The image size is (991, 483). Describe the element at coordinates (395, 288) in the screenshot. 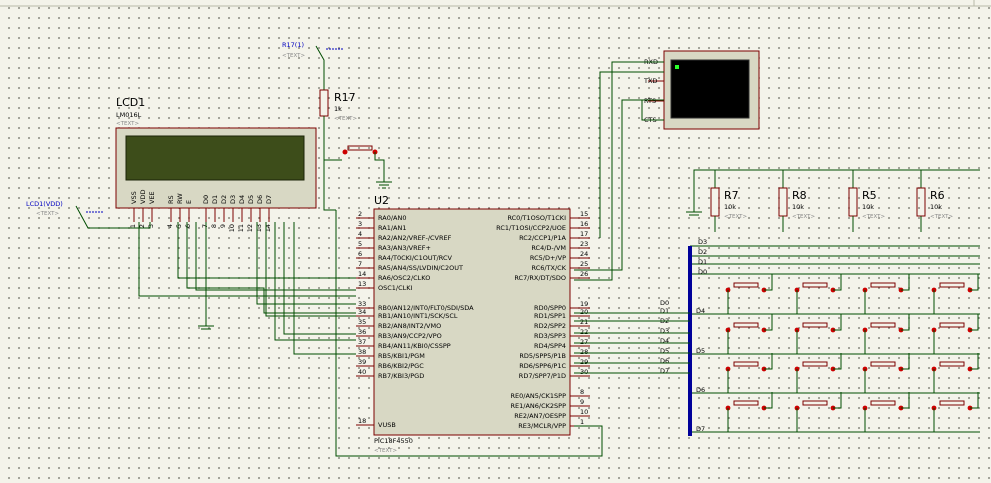

I see `mcu-pin-name: OSC1/CLKI` at that location.